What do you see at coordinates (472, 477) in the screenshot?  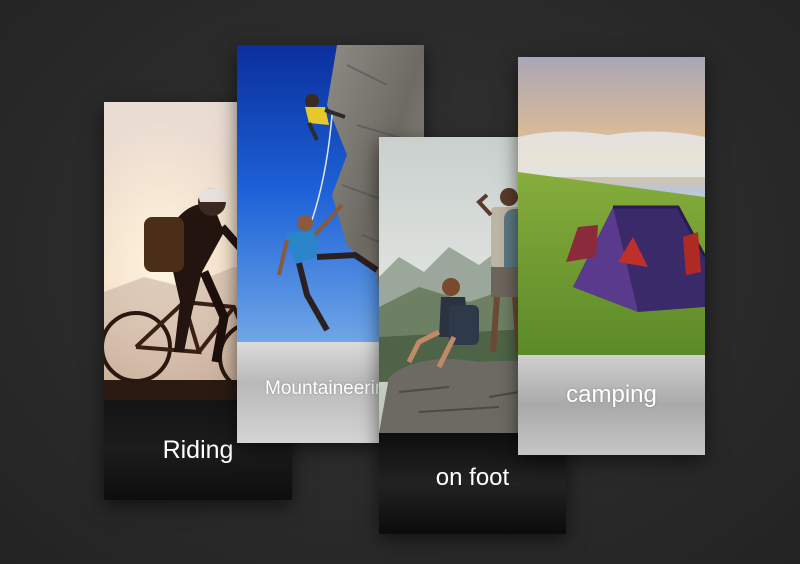 I see `on-foot-label: on foot` at bounding box center [472, 477].